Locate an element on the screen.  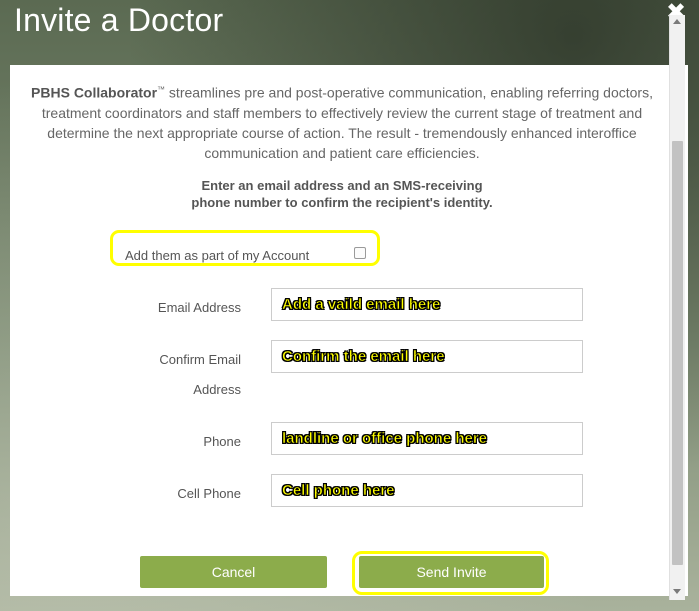
scrollbar-thumb is located at coordinates (677, 353).